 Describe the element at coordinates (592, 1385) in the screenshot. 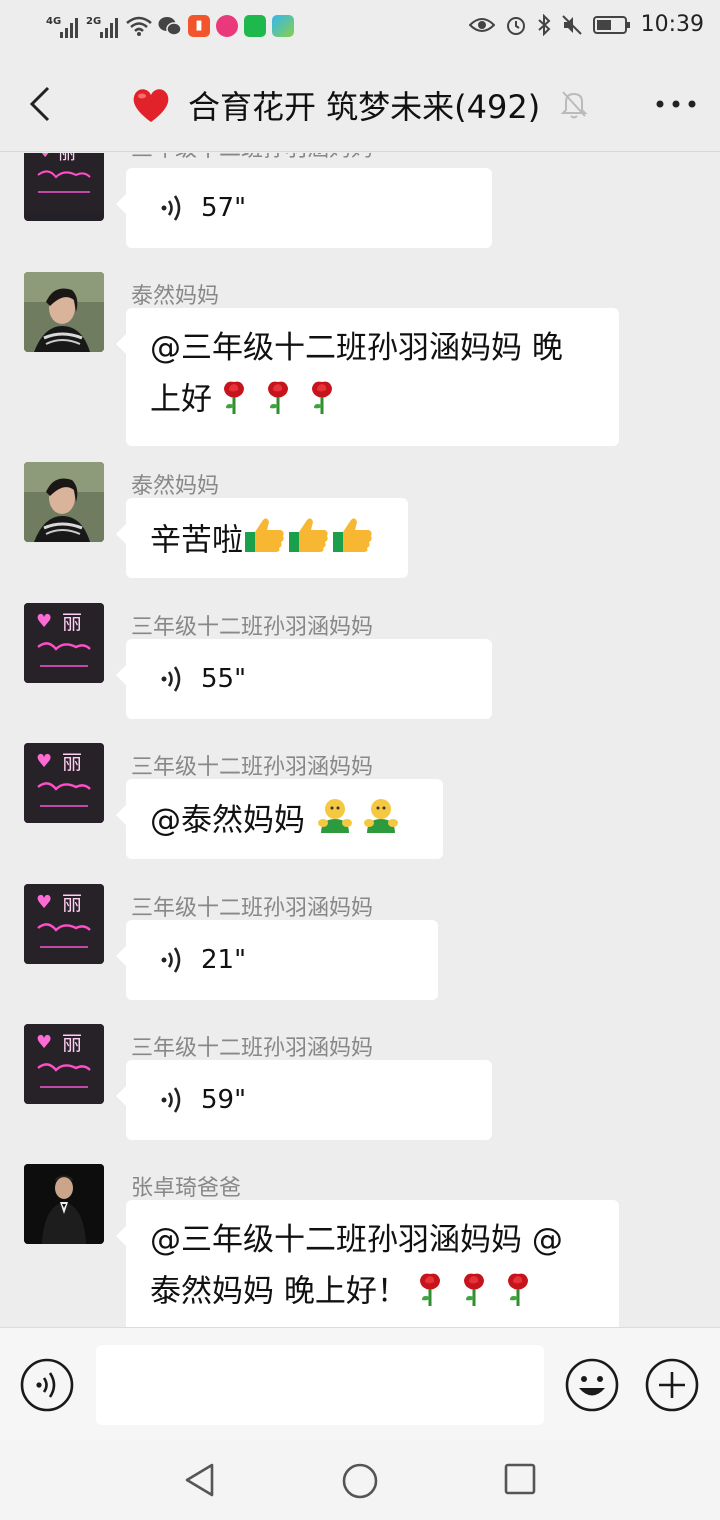

I see `emoji-button` at that location.